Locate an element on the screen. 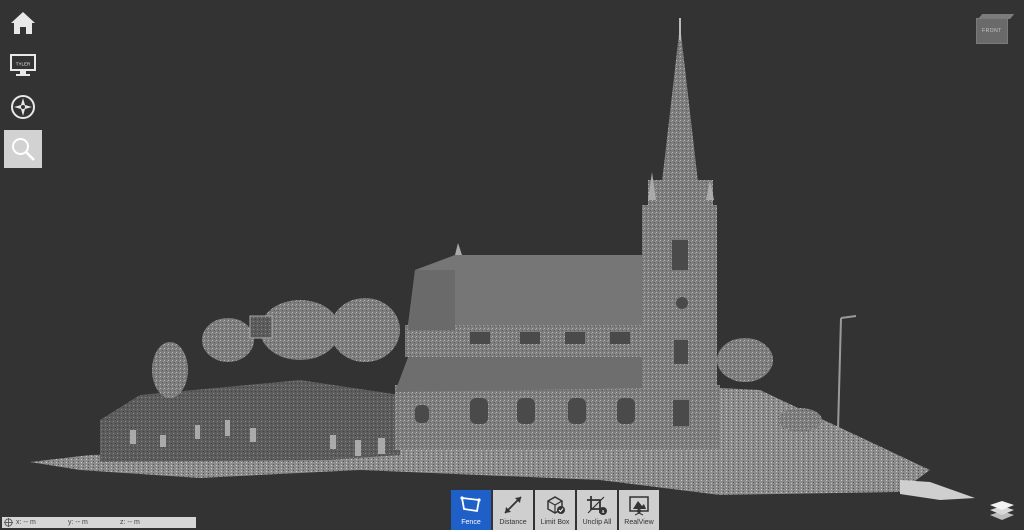 The height and width of the screenshot is (530, 1024). monitor-icon-text: TYLER is located at coordinates (23, 64).